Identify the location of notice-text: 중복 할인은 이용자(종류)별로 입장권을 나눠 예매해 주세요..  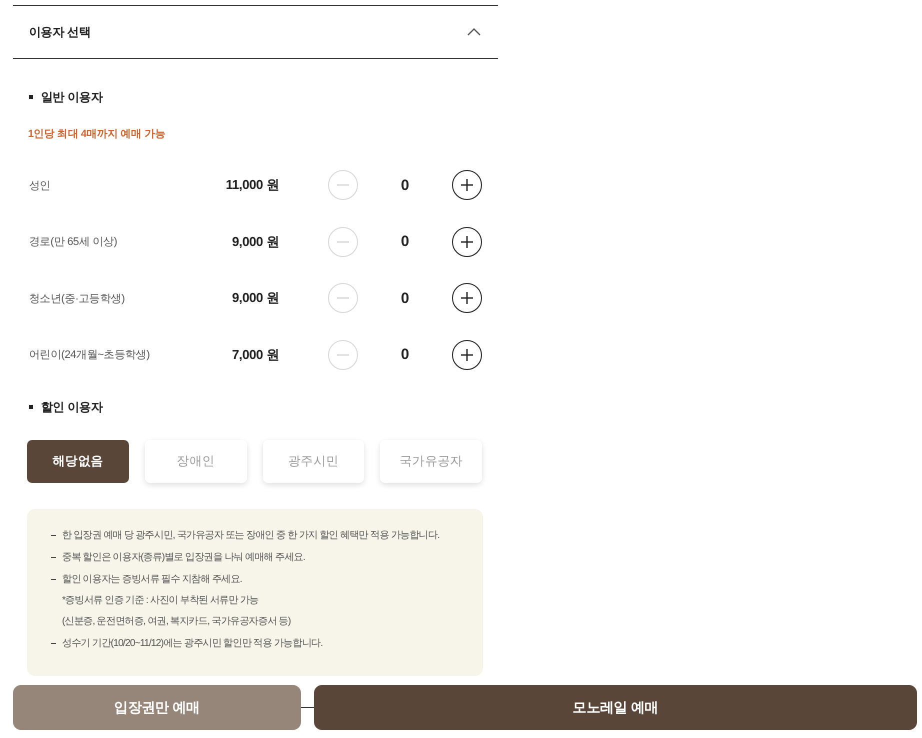
(184, 557).